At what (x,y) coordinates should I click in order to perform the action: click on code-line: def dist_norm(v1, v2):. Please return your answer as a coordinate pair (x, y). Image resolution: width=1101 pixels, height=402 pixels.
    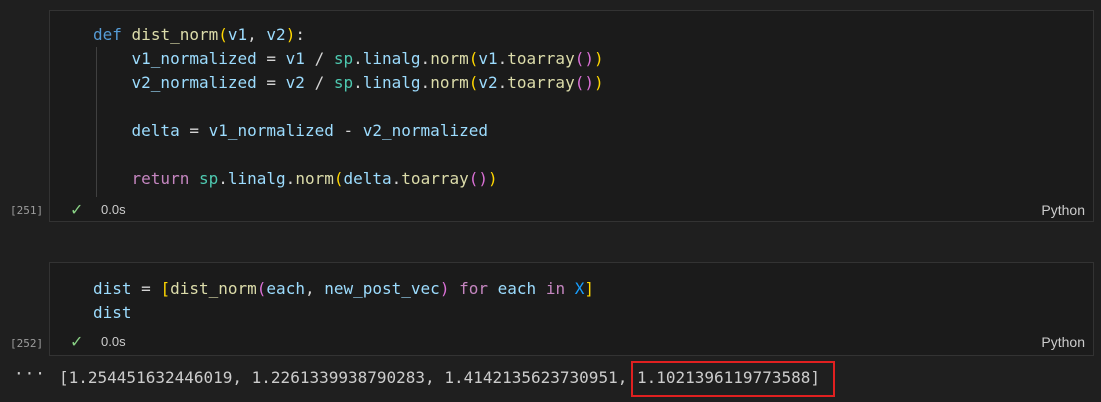
    Looking at the image, I should click on (199, 34).